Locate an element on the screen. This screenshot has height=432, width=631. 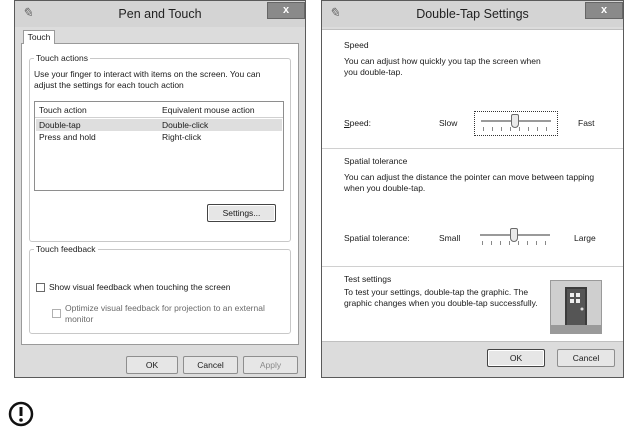
speed-label-rest: peed: is located at coordinates (360, 123).